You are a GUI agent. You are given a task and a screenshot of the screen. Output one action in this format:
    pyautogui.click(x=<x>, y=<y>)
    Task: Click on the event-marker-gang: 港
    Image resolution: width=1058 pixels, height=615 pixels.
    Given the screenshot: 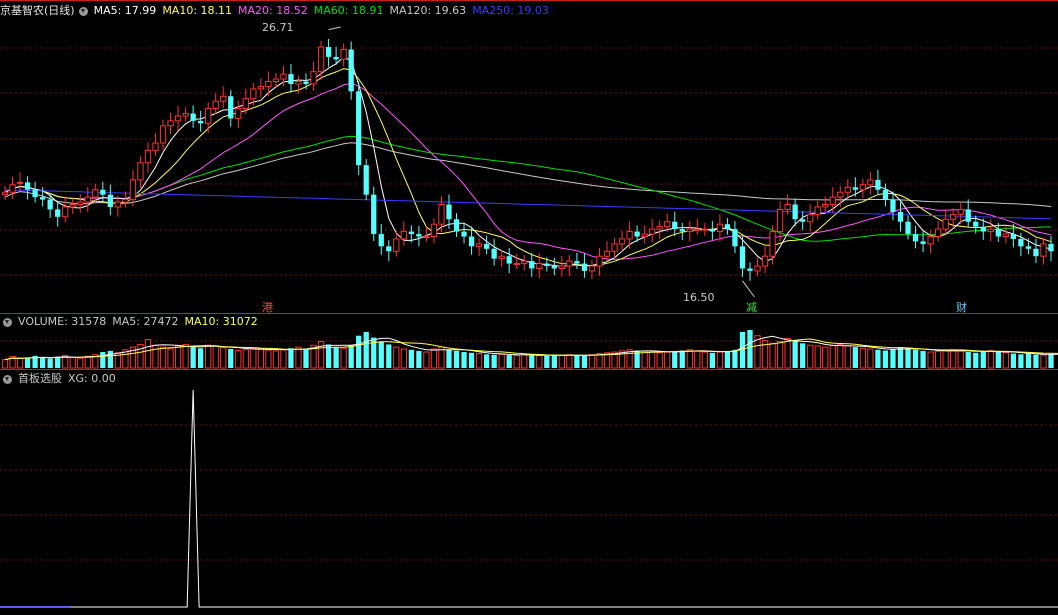 What is the action you would take?
    pyautogui.click(x=267, y=307)
    